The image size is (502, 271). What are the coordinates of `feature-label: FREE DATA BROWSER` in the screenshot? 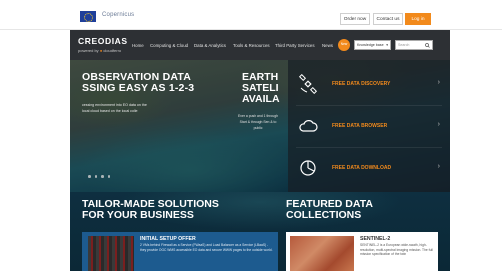 It's located at (360, 126).